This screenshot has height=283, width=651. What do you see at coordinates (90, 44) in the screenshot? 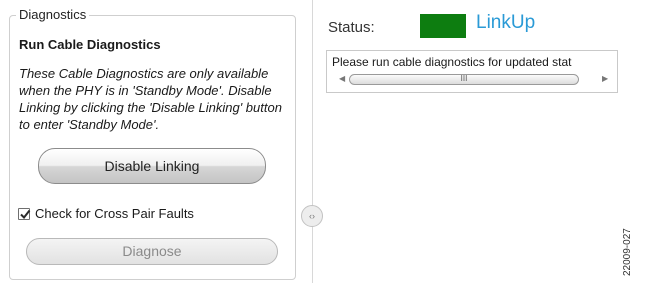
I see `section-title: Run Cable Diagnostics` at bounding box center [90, 44].